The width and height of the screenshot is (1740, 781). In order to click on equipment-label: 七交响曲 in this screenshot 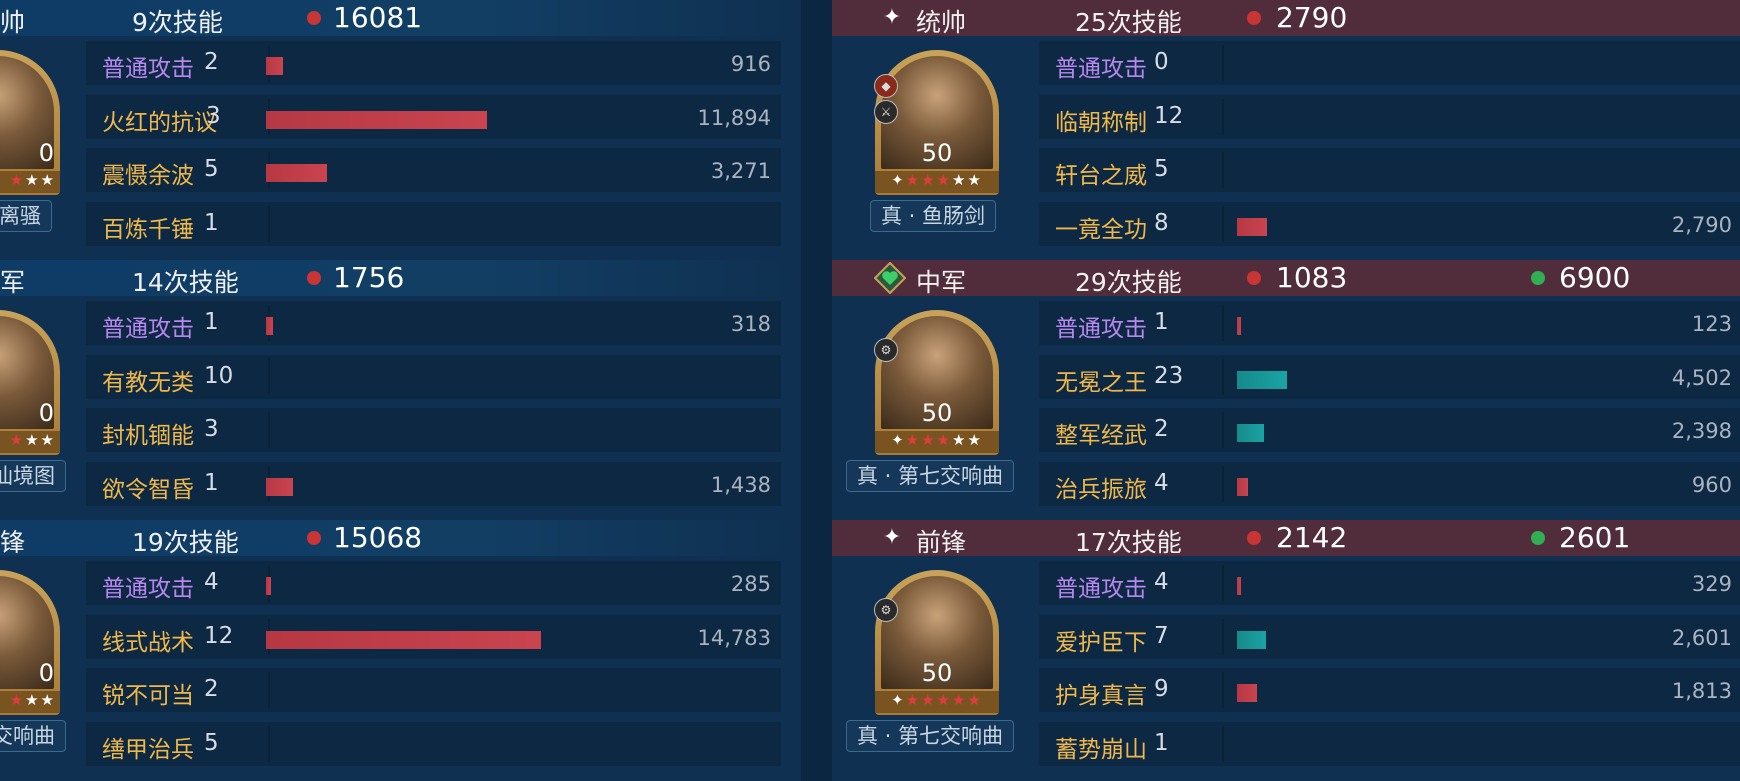, I will do `click(33, 736)`.